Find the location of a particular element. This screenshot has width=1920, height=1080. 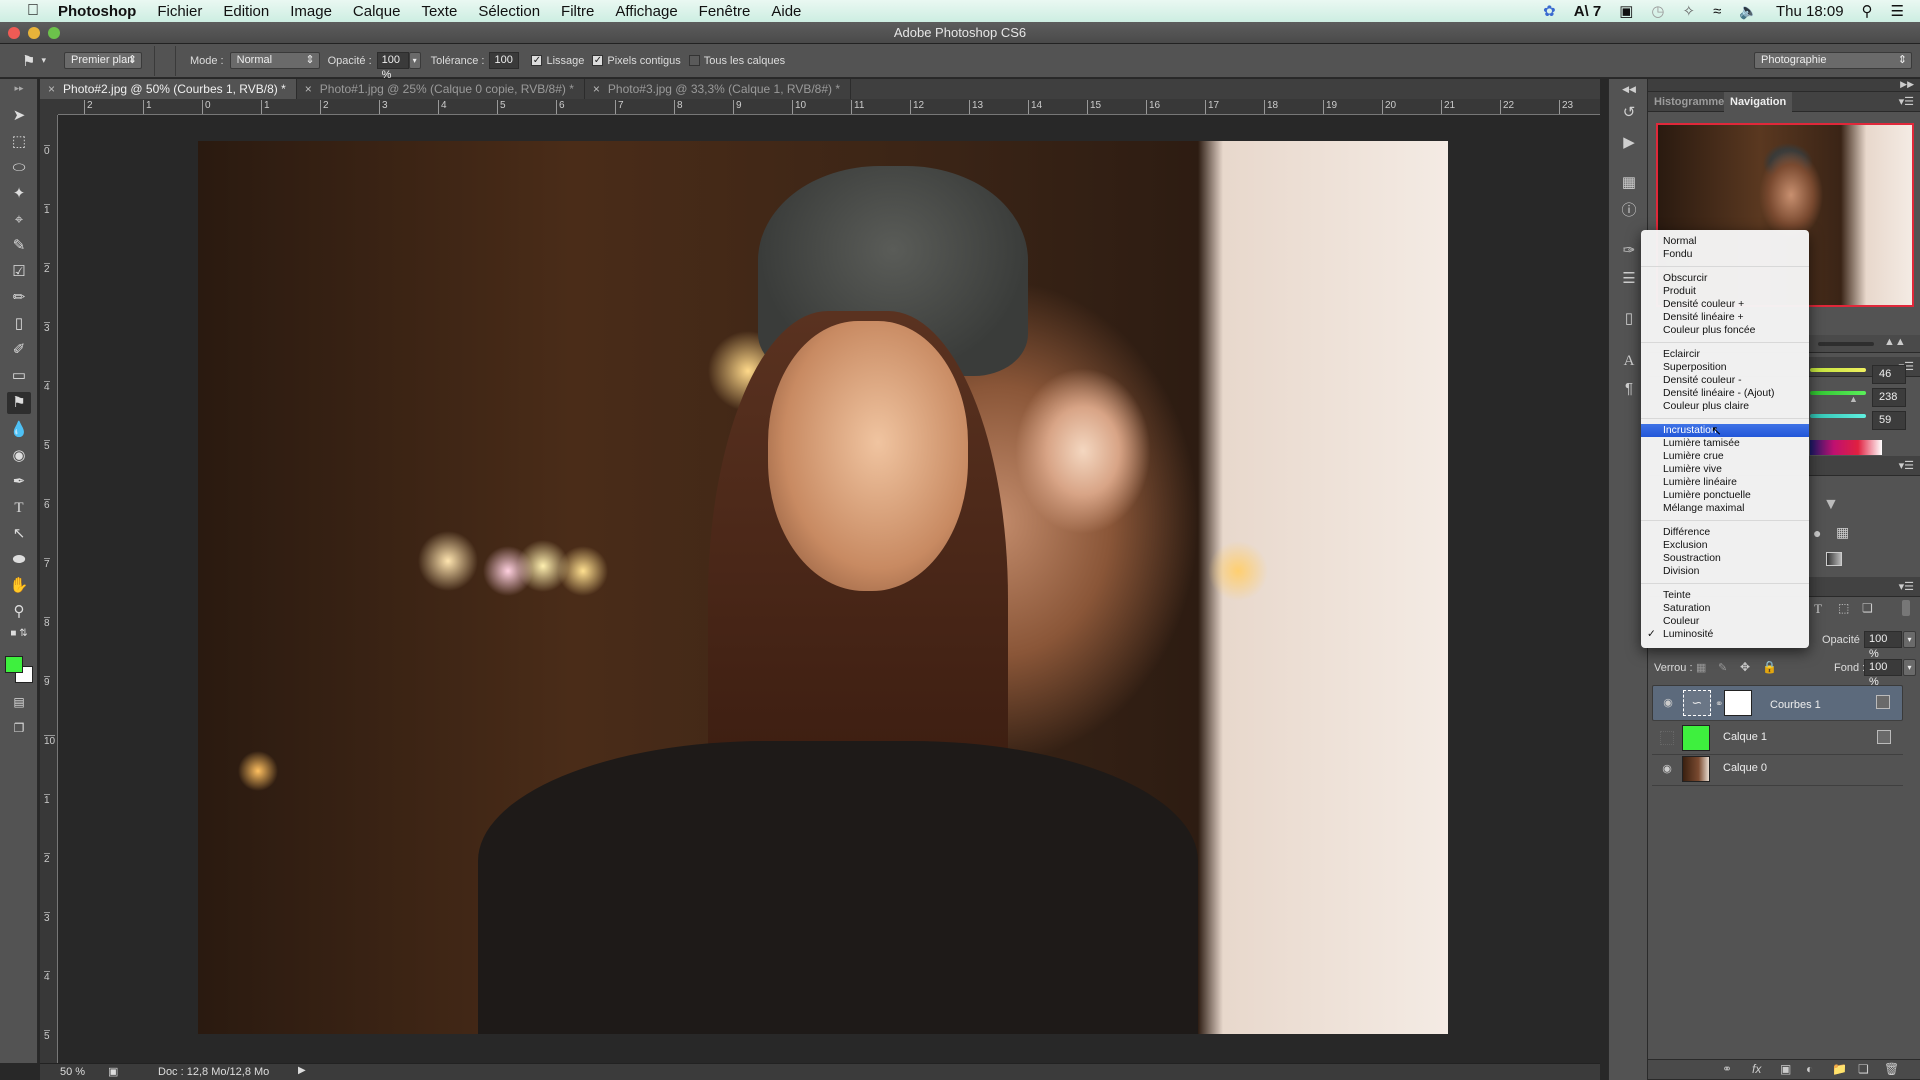

magic-wand-tool-icon: ✦ is located at coordinates (19, 194).